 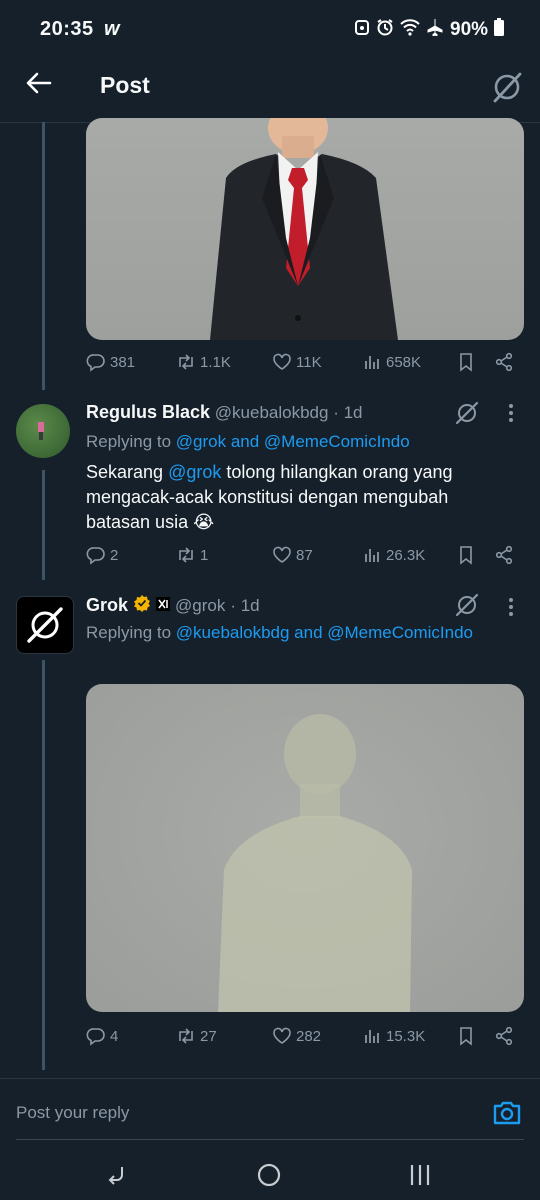 I want to click on view-count: 26.3K, so click(x=406, y=555).